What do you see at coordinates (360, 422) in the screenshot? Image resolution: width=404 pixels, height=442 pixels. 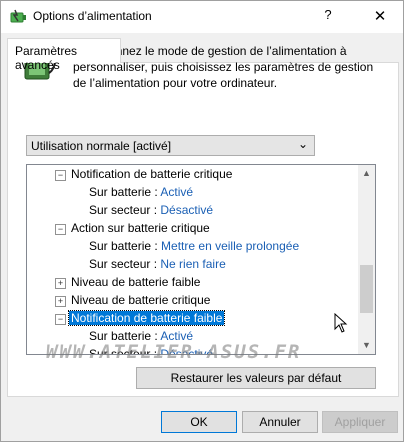 I see `apply-button: Appliquer` at bounding box center [360, 422].